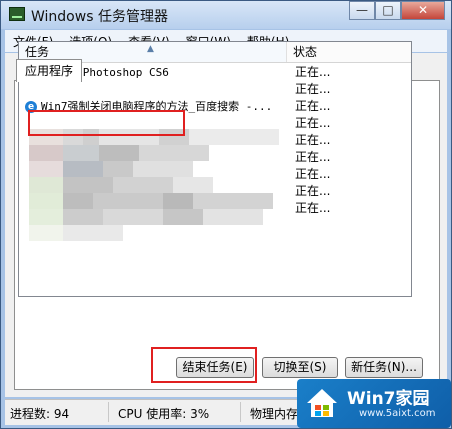 Image resolution: width=452 pixels, height=429 pixels. What do you see at coordinates (349, 52) in the screenshot?
I see `column-header-status: 状态` at bounding box center [349, 52].